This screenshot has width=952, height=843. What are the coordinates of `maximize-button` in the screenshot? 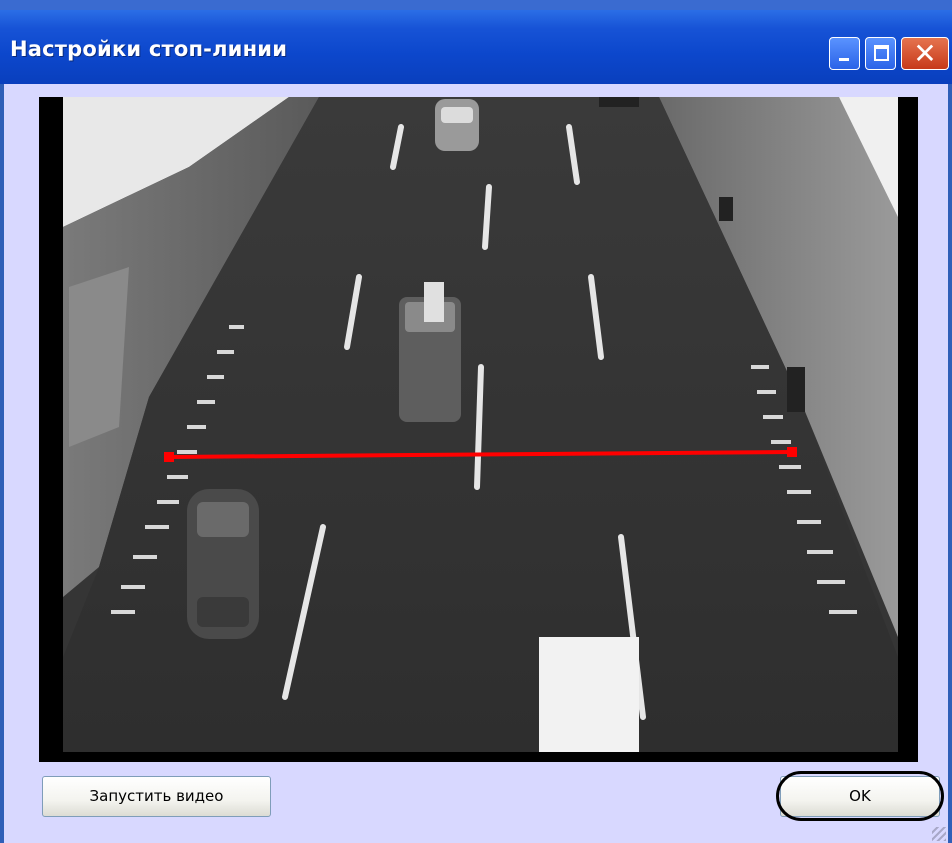 It's located at (880, 53).